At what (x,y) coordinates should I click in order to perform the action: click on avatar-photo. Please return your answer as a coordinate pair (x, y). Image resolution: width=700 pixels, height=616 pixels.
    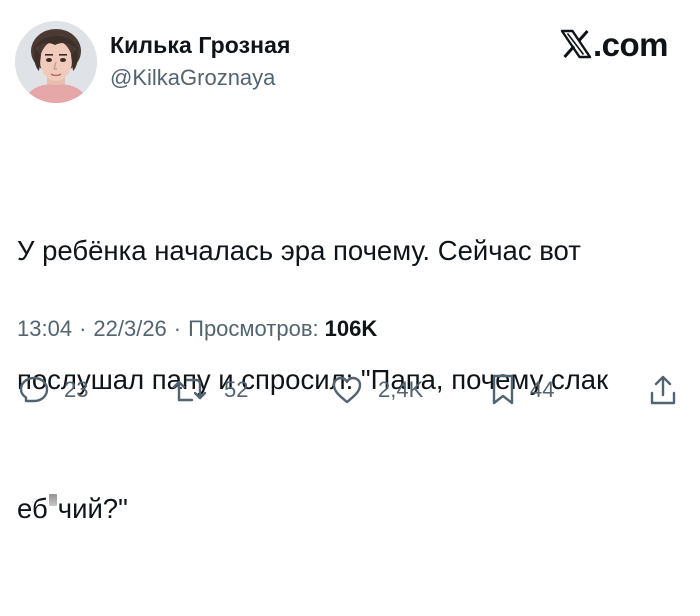
    Looking at the image, I should click on (56, 62).